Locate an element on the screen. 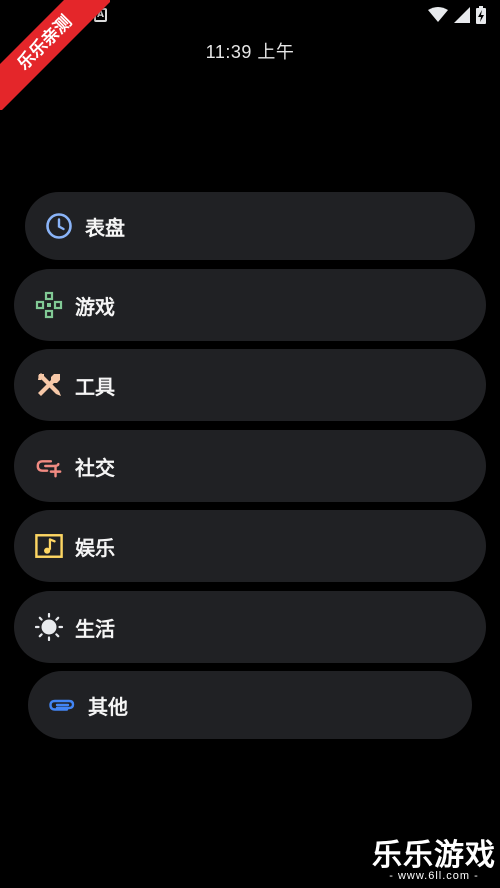 This screenshot has height=888, width=500. ribbon-label: 乐乐亲测 is located at coordinates (55, 55).